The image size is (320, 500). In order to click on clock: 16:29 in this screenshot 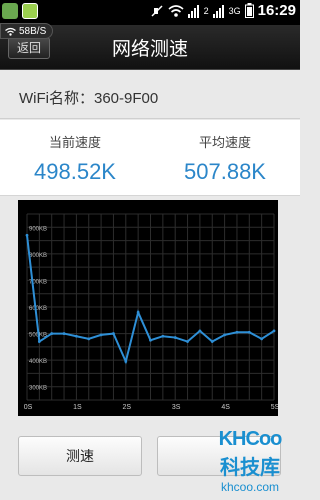, I will do `click(276, 10)`.